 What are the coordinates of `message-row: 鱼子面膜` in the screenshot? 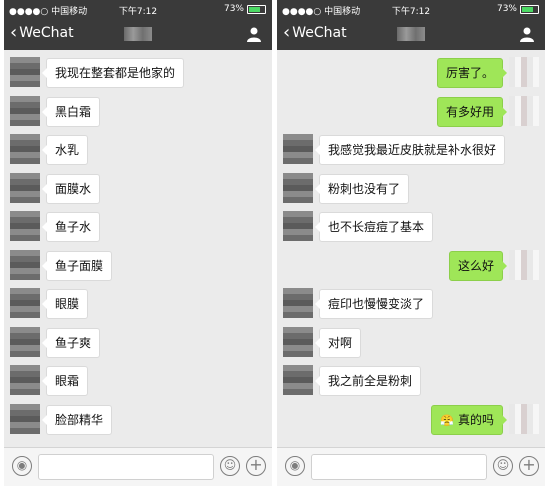 It's located at (138, 265).